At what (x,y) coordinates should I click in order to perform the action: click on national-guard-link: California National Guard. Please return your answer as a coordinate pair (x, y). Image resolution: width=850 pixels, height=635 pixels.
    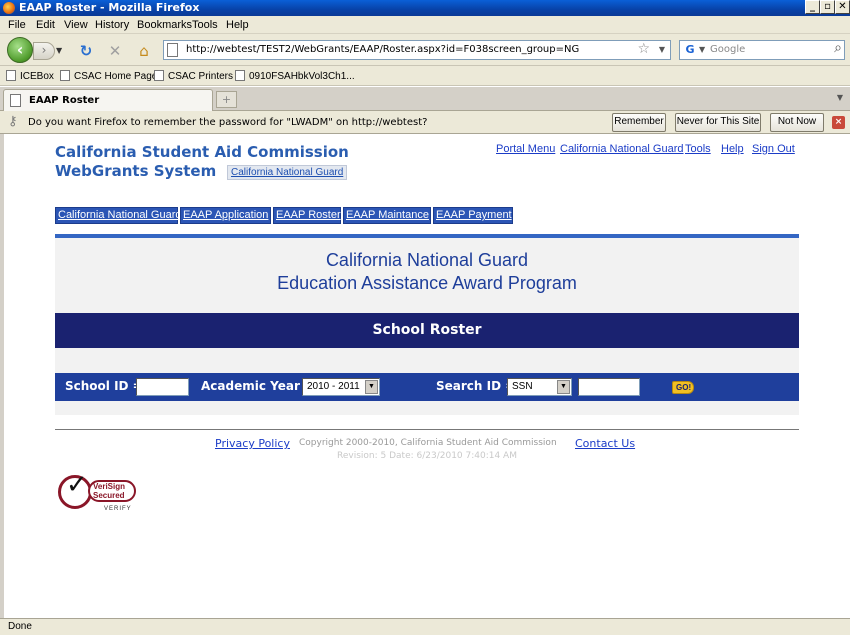
    Looking at the image, I should click on (622, 149).